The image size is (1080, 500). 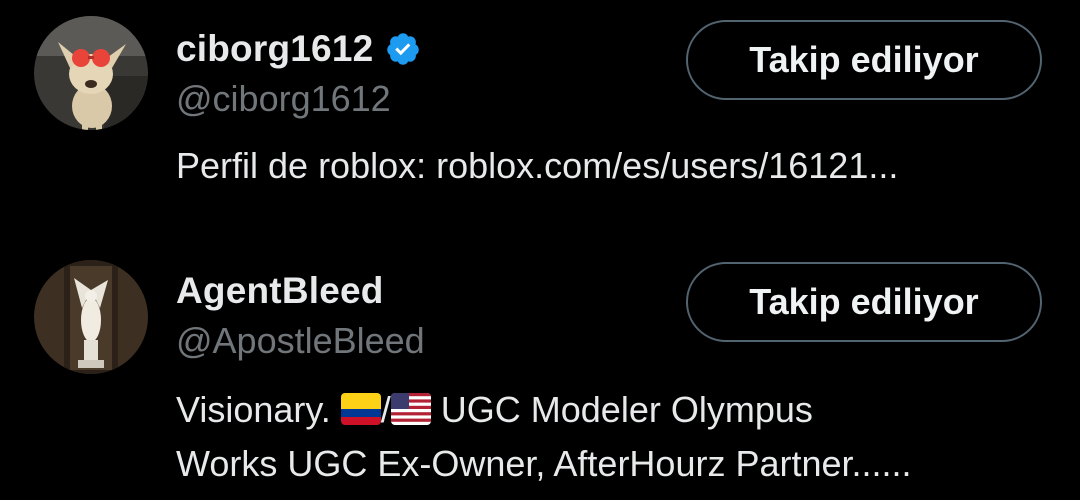 What do you see at coordinates (274, 49) in the screenshot?
I see `display-name: ciborg1612` at bounding box center [274, 49].